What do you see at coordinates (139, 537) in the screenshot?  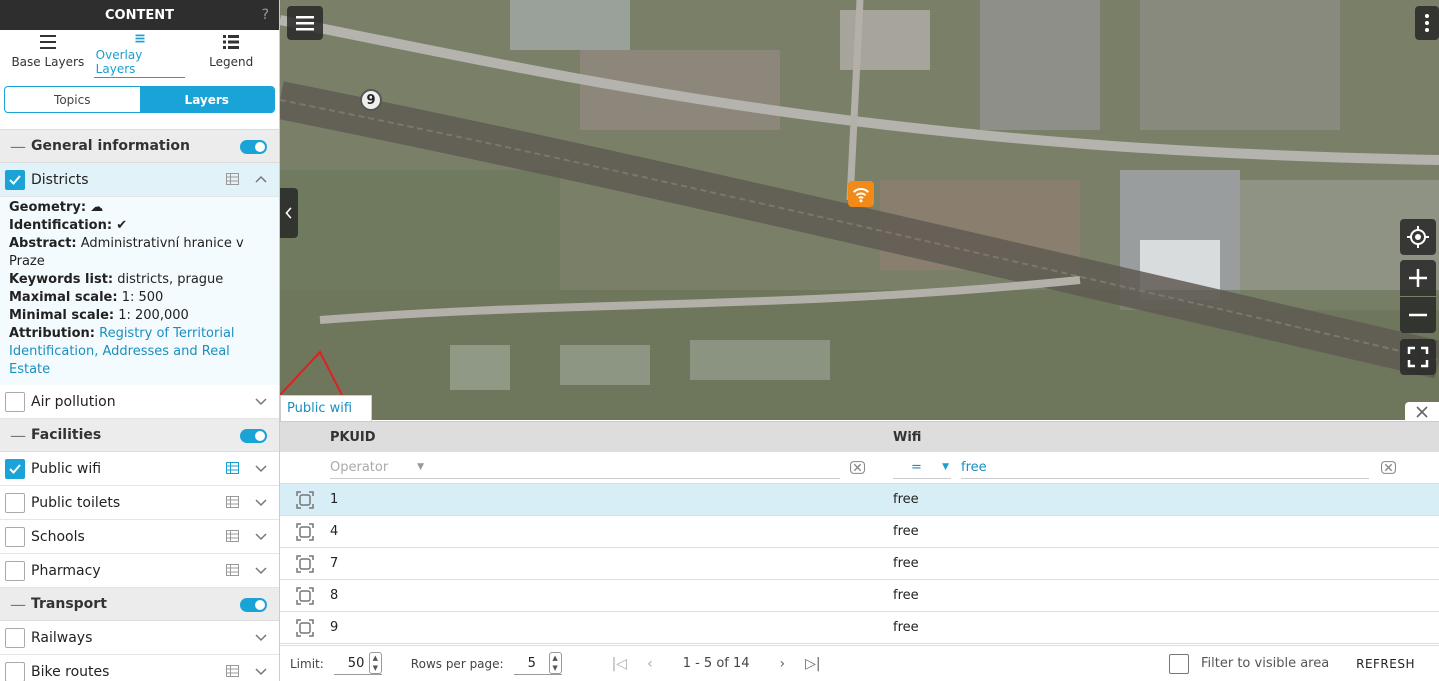 I see `layer-schools: Schools` at bounding box center [139, 537].